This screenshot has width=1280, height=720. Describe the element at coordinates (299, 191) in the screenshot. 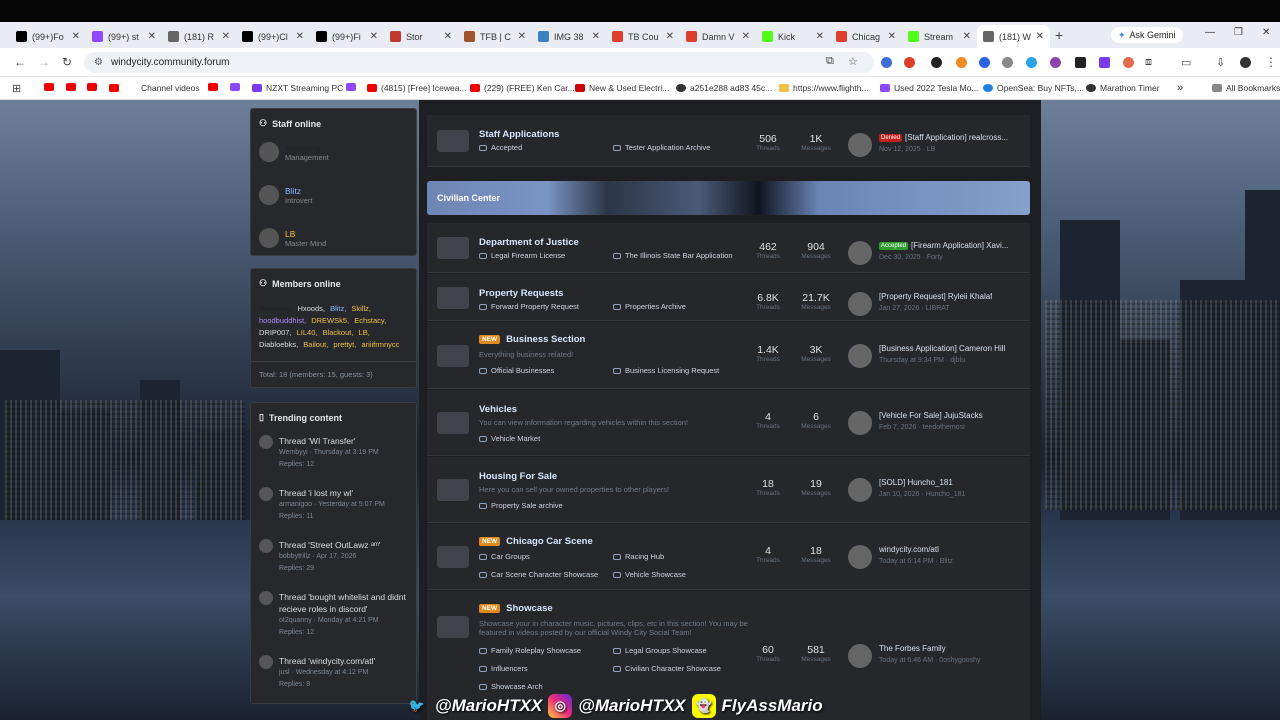

I see `staff-name: Blitz` at that location.